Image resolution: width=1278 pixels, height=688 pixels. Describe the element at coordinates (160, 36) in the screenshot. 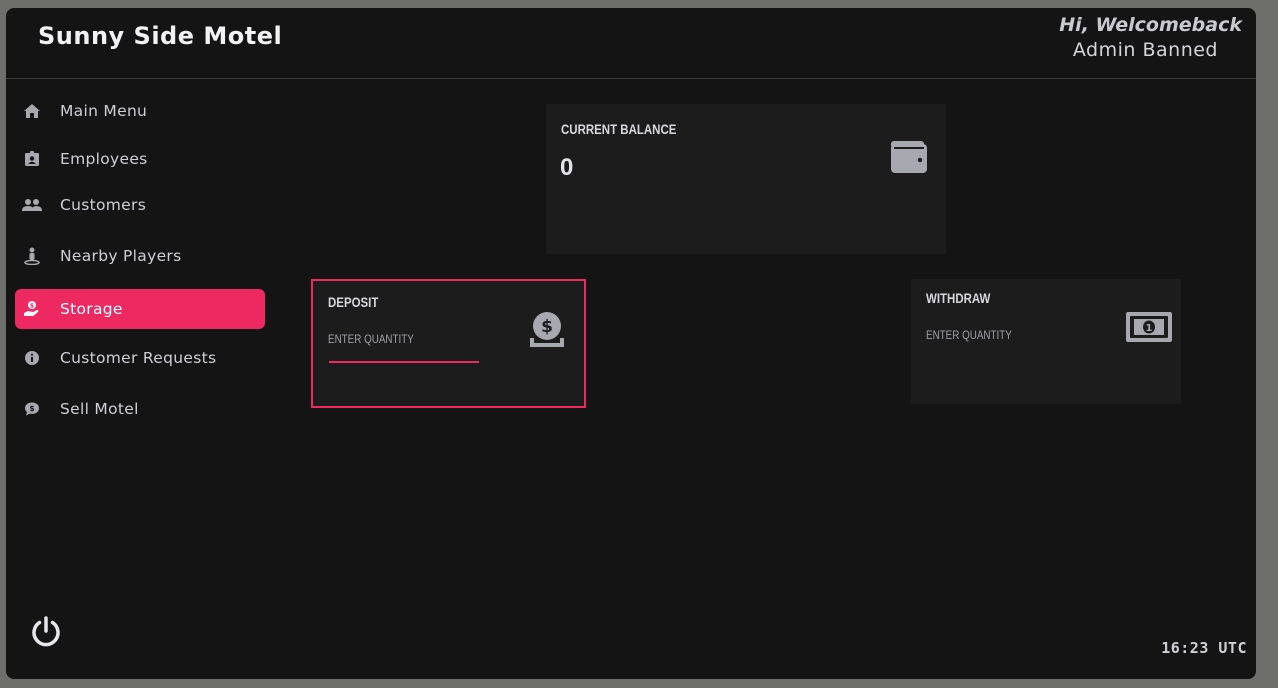

I see `app-title: Sunny Side Motel` at that location.